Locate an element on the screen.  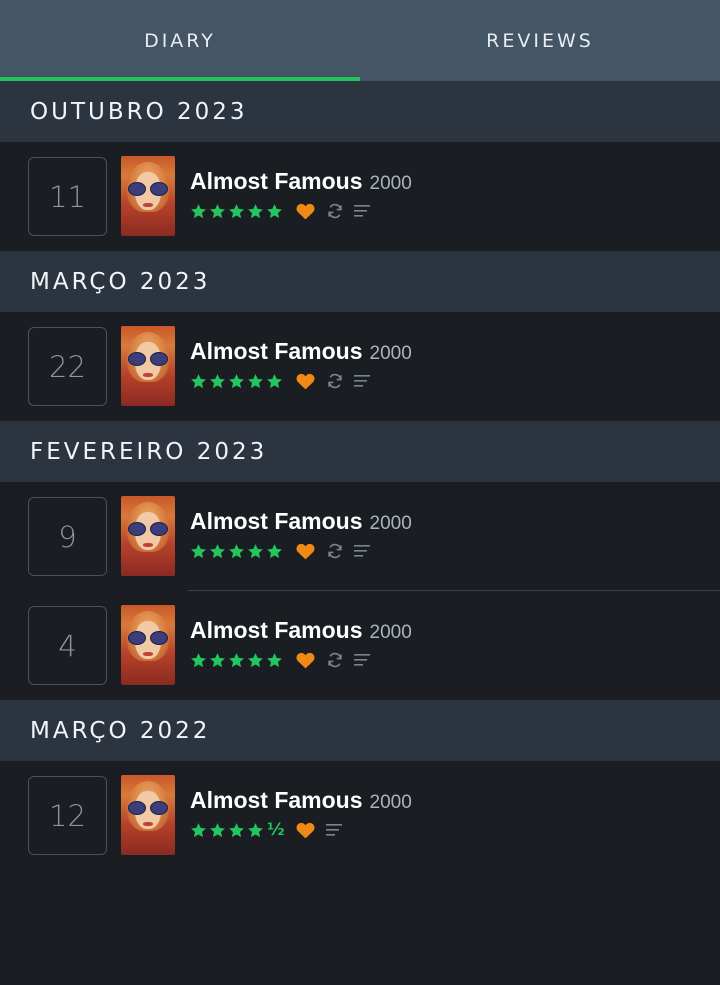
star-rating: ½ is located at coordinates (237, 829).